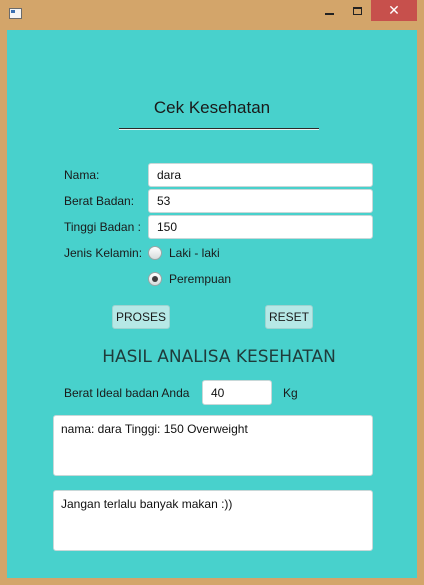 This screenshot has width=424, height=585. Describe the element at coordinates (219, 357) in the screenshot. I see `result-heading: HASIL ANALISA KESEHATAN` at that location.